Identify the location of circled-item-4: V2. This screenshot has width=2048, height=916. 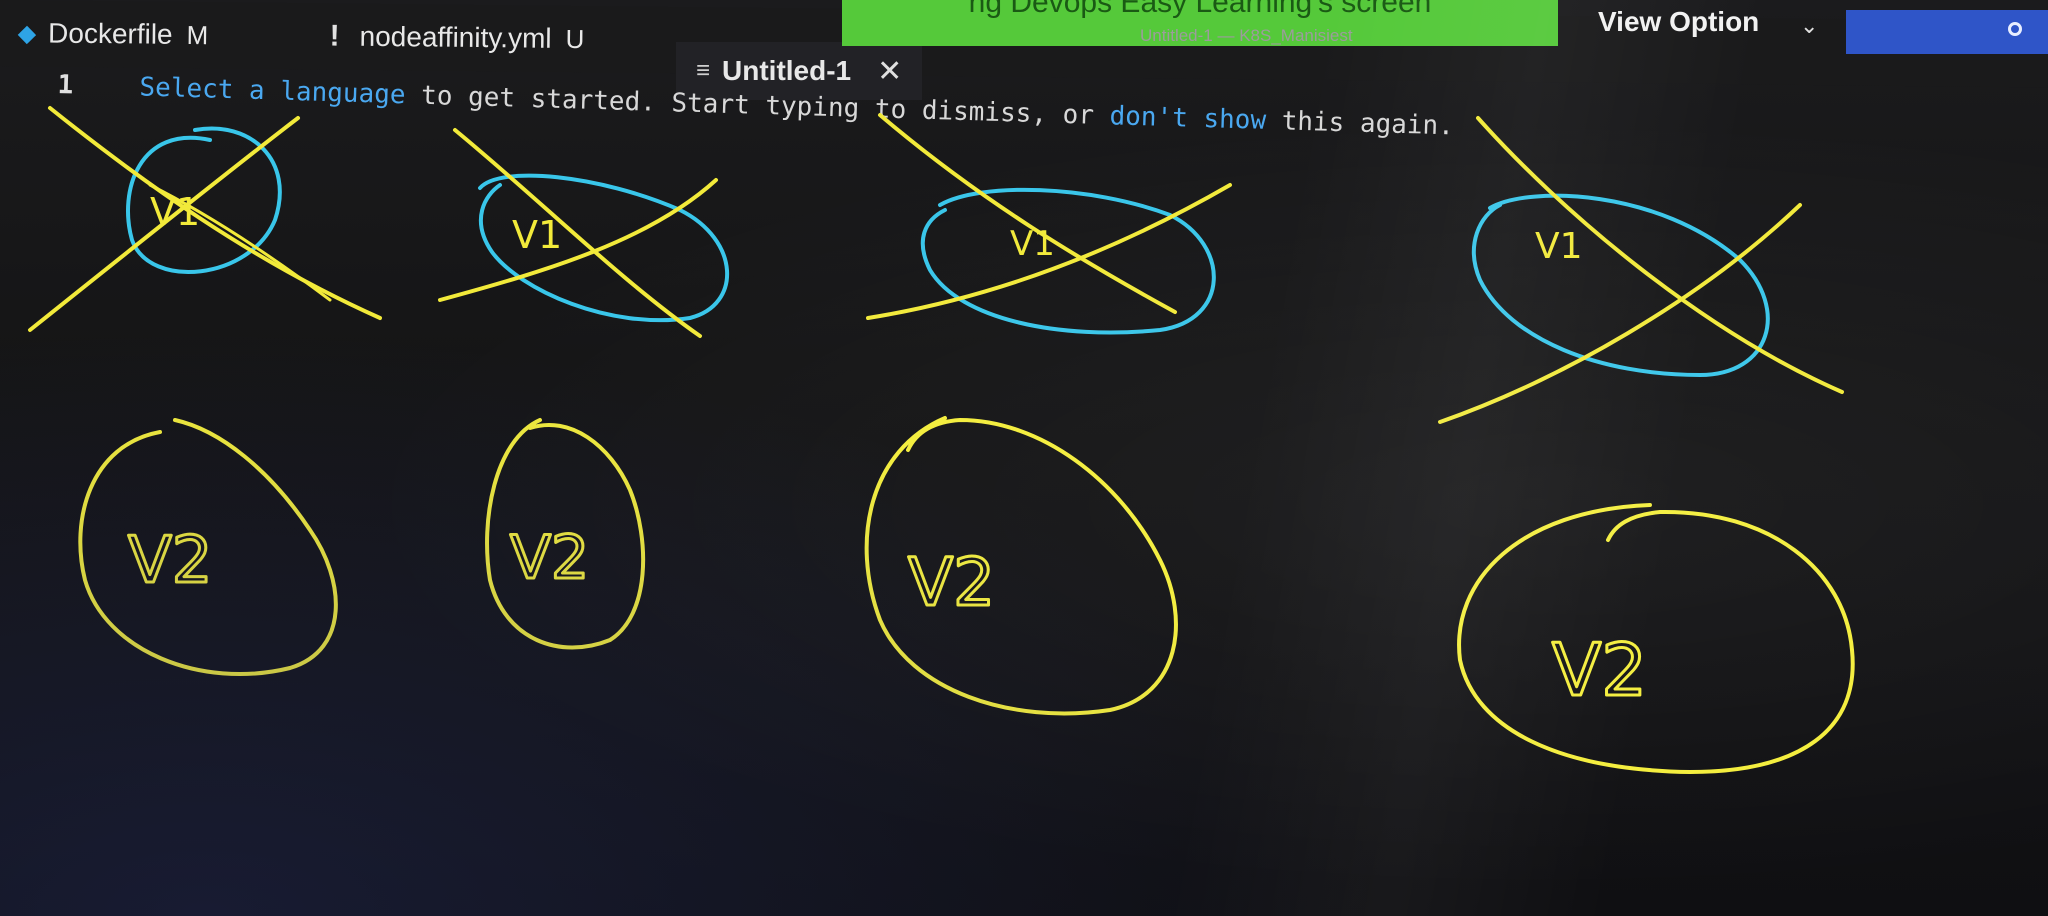
(1656, 638).